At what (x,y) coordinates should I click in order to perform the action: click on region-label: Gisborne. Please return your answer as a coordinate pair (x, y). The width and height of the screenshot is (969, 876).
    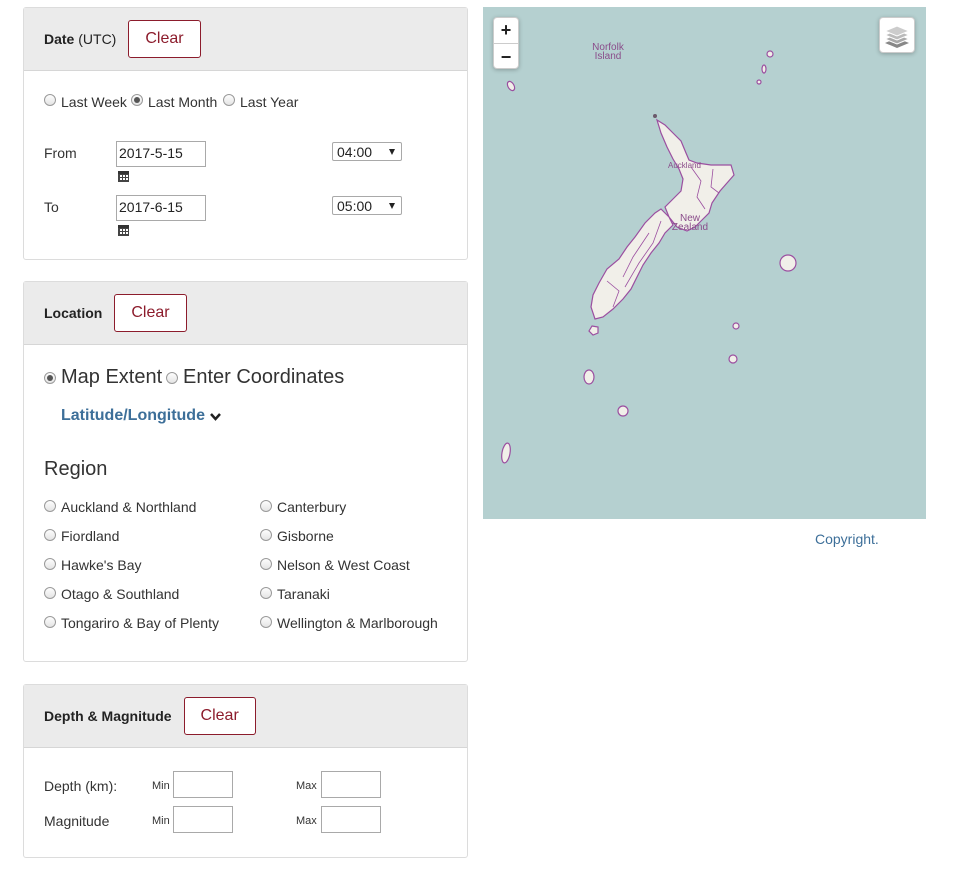
    Looking at the image, I should click on (305, 536).